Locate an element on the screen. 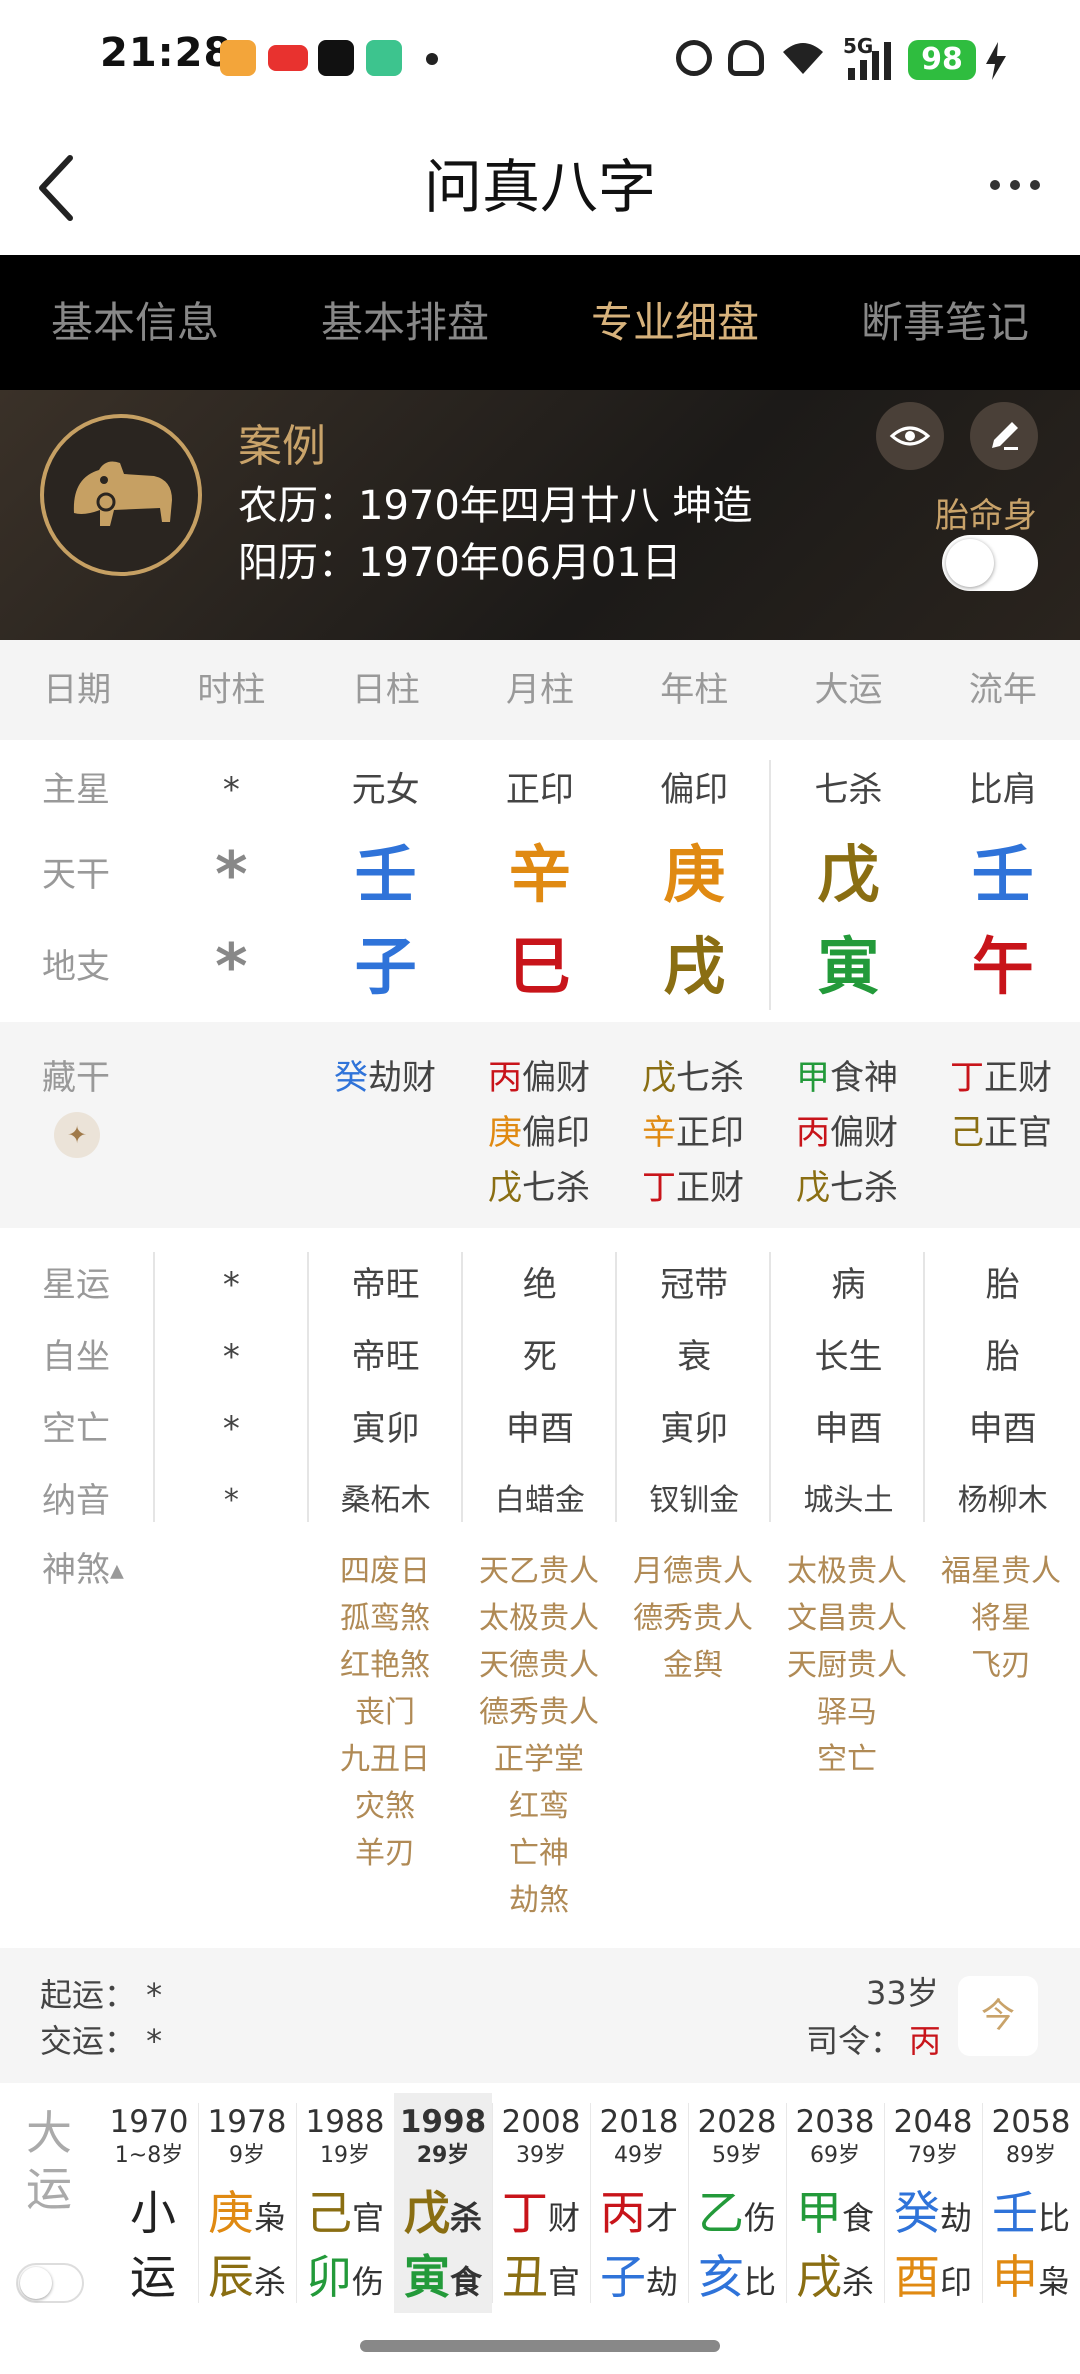  shensha-item: 月德贵人 is located at coordinates (693, 1571).